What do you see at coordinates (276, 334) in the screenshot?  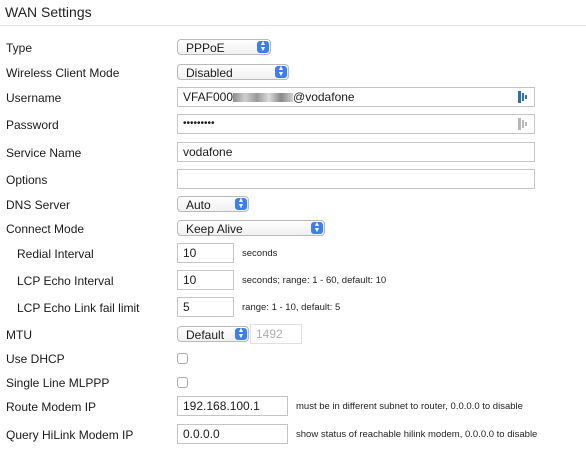 I see `mtu-input: 1492` at bounding box center [276, 334].